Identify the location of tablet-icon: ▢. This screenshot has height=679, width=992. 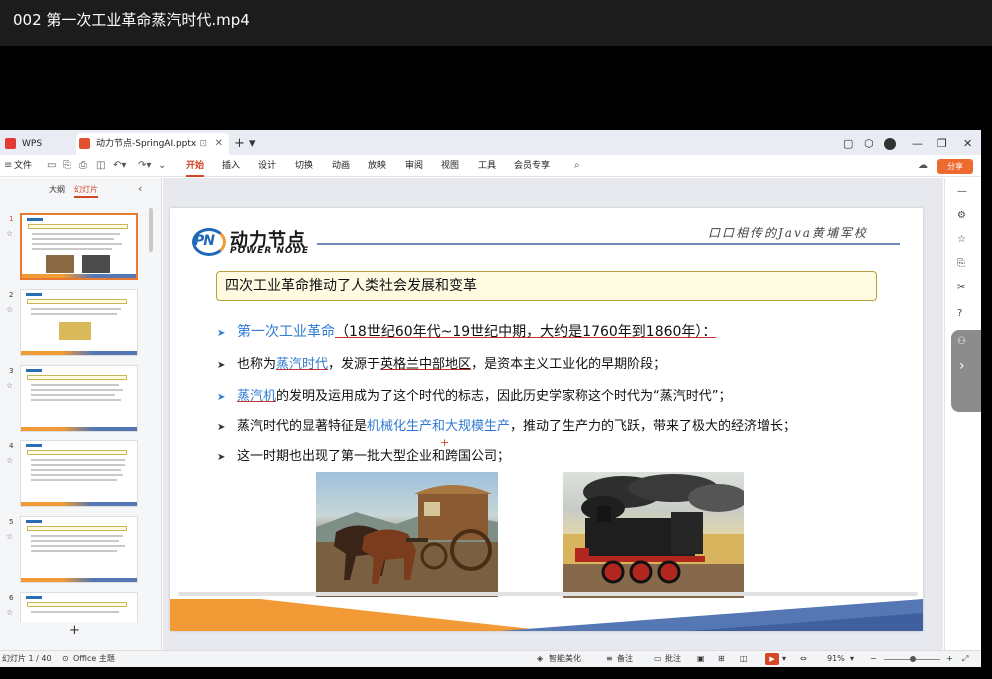
(848, 144).